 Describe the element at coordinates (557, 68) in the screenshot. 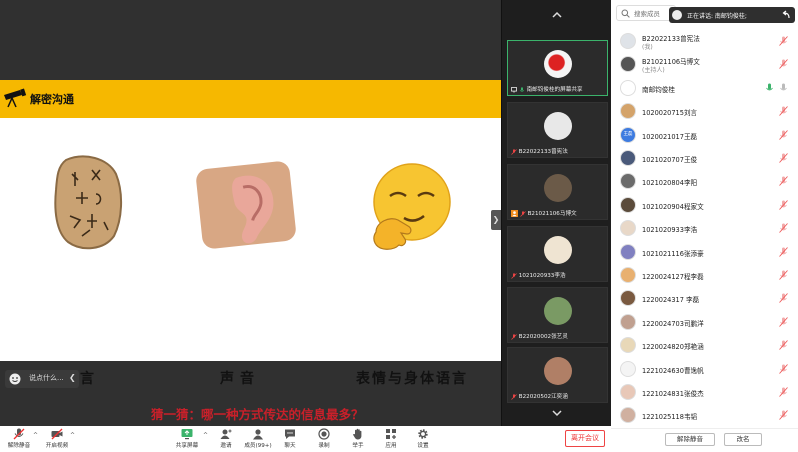

I see `video-tile-screen-share: 南邮钧俊桂的屏幕共享` at that location.